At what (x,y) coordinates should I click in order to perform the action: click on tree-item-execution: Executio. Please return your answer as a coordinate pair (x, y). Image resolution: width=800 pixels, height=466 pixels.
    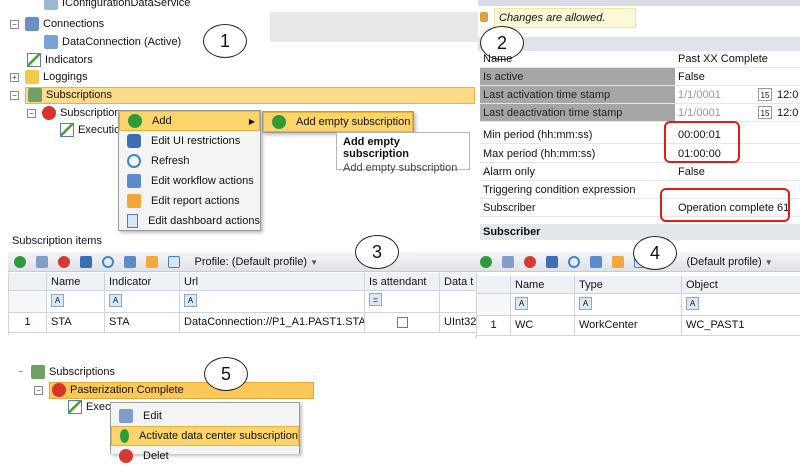
    Looking at the image, I should click on (90, 130).